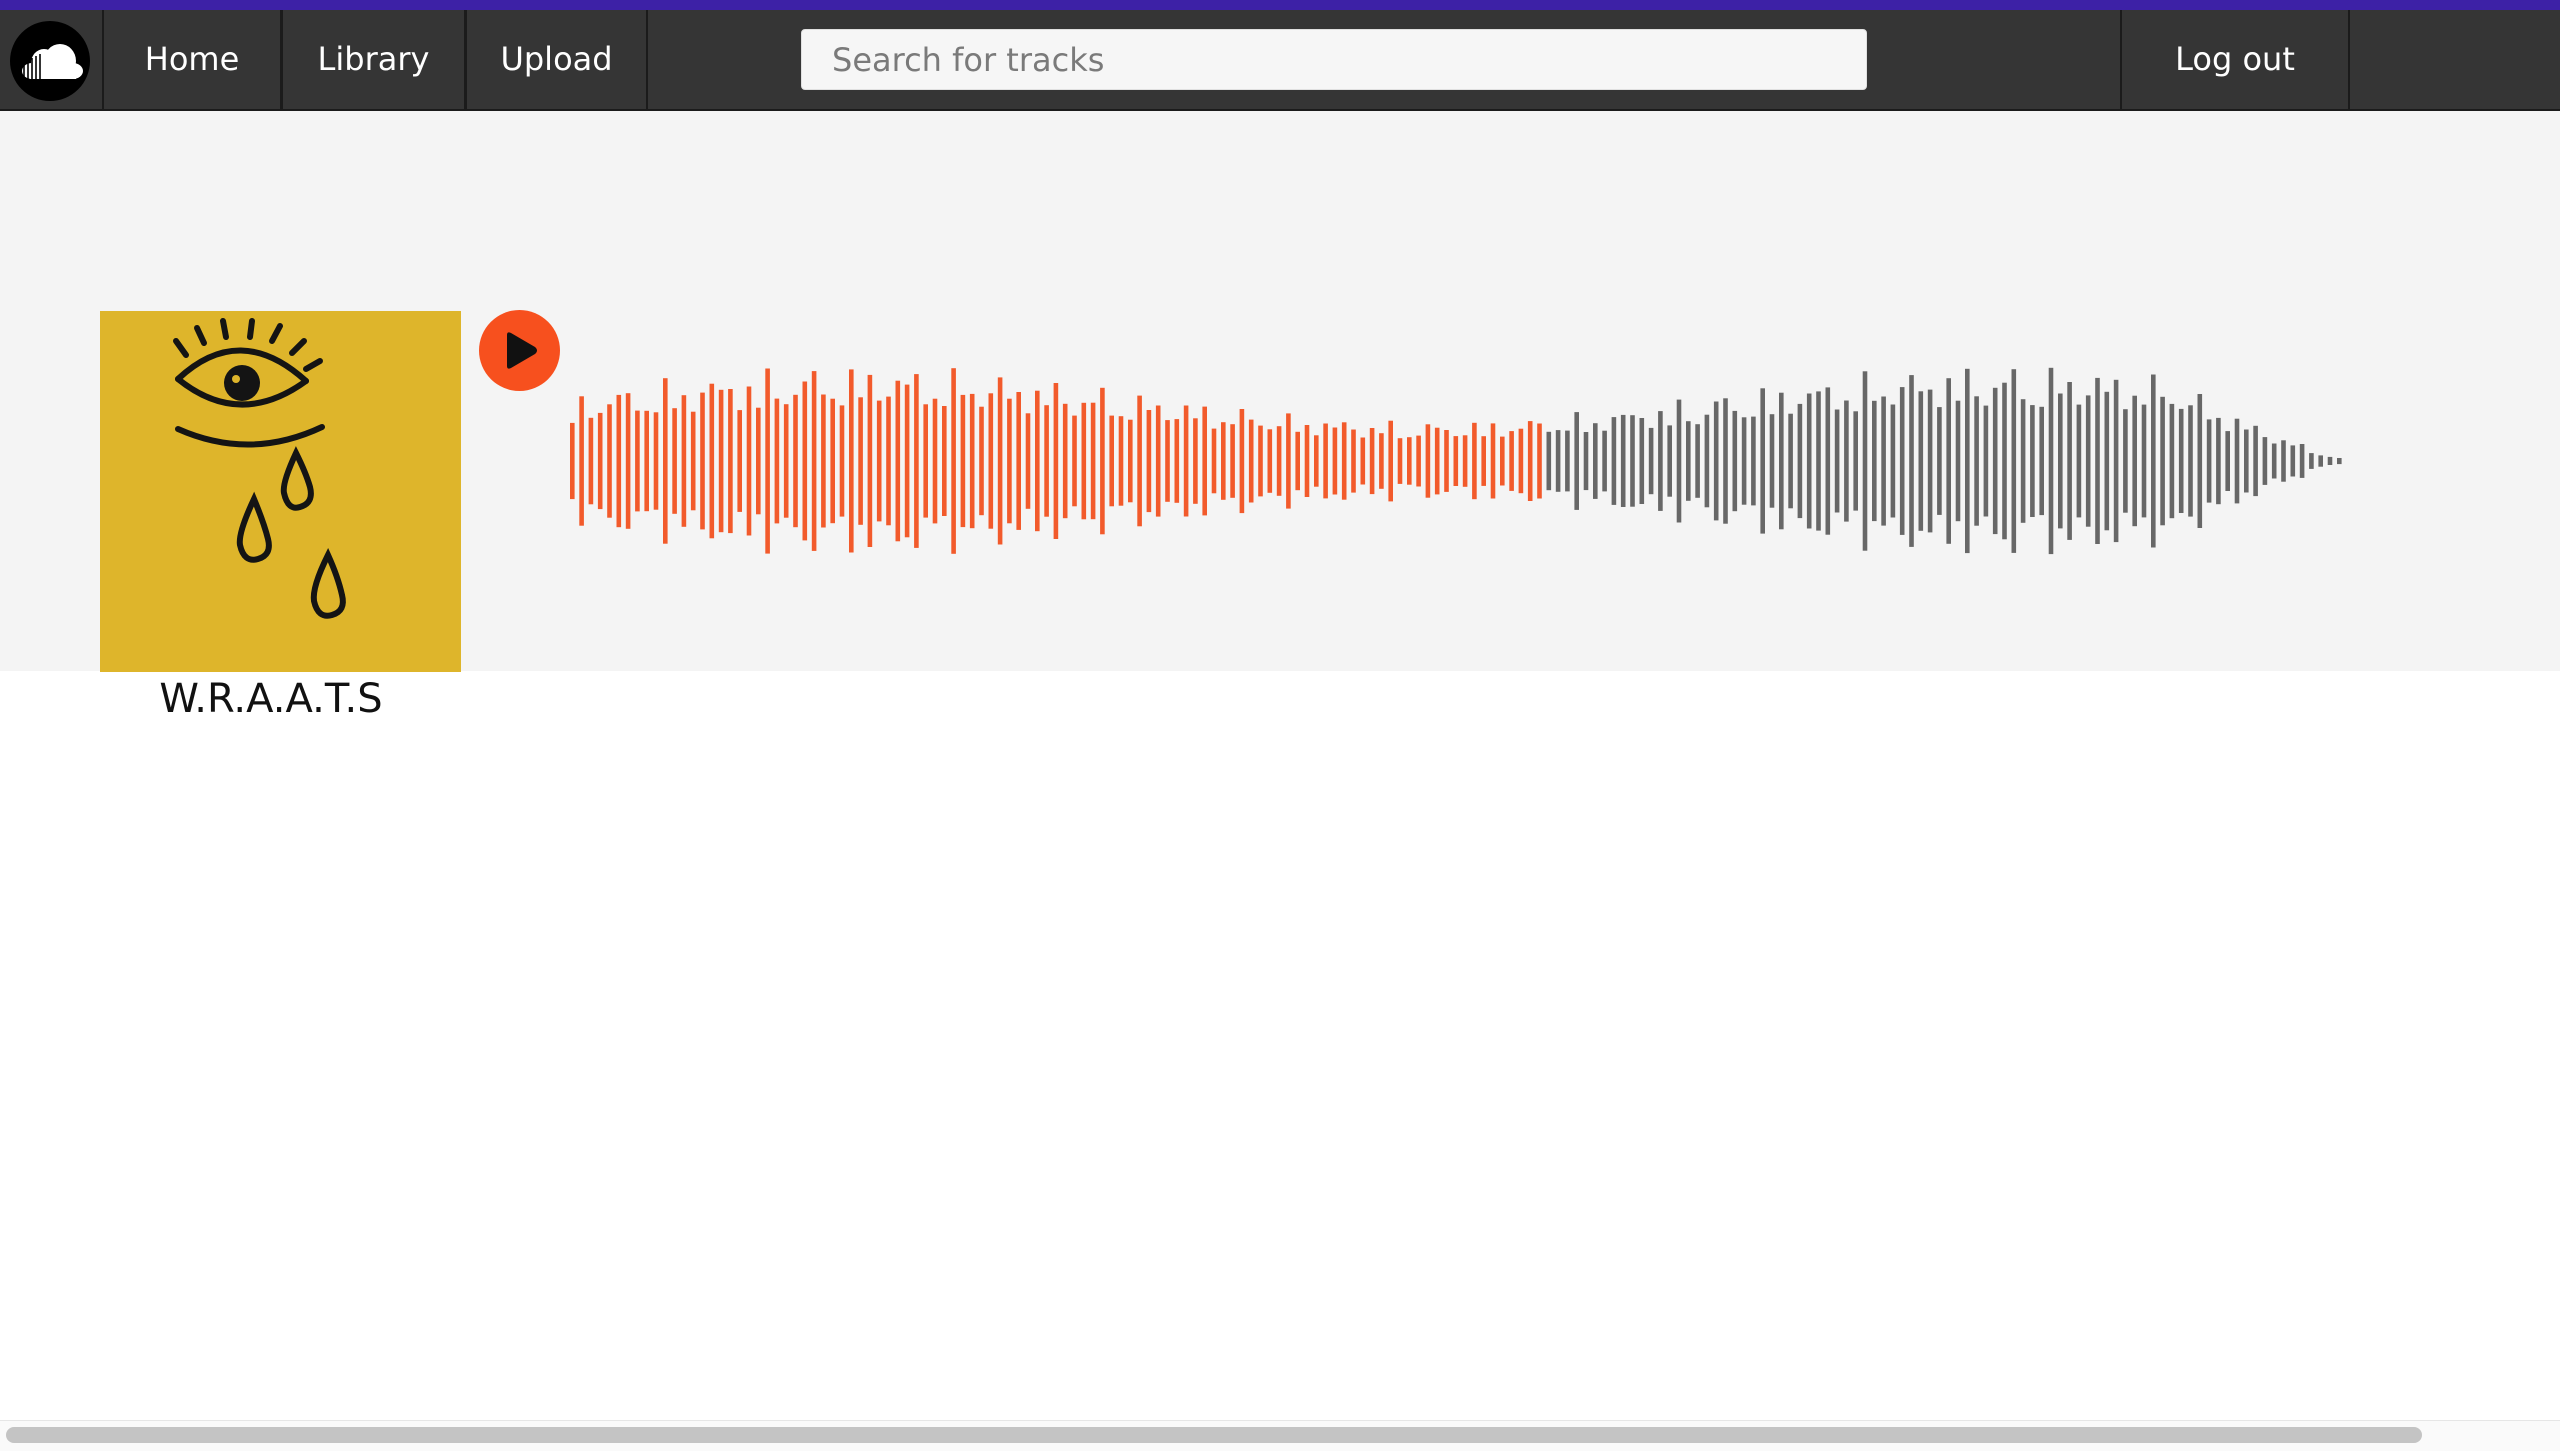  I want to click on track-title: W.R.A.A.T.S, so click(271, 699).